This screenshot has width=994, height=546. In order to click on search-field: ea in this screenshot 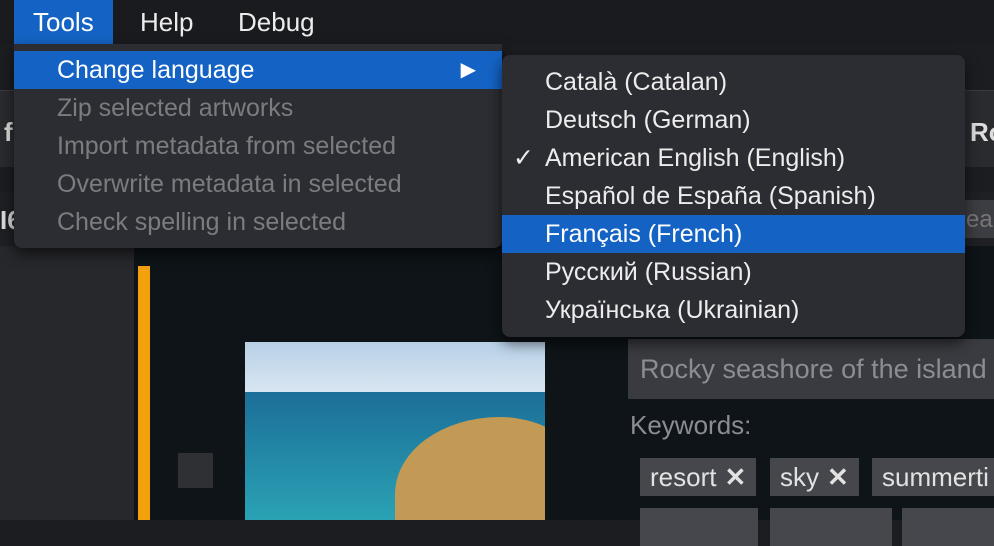, I will do `click(977, 219)`.